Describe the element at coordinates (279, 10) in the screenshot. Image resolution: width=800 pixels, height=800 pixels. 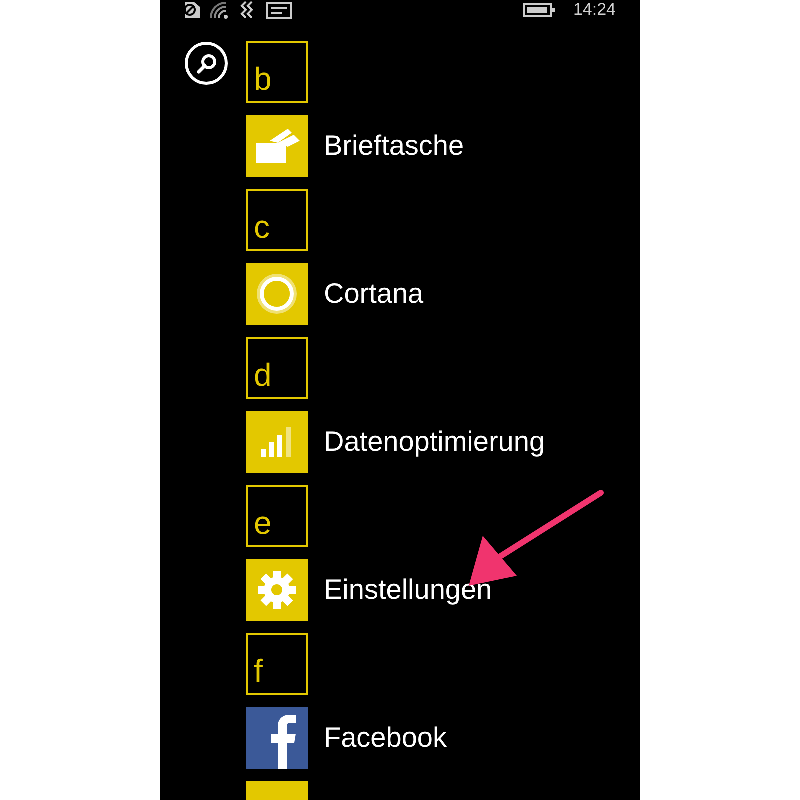
I see `message-icon` at that location.